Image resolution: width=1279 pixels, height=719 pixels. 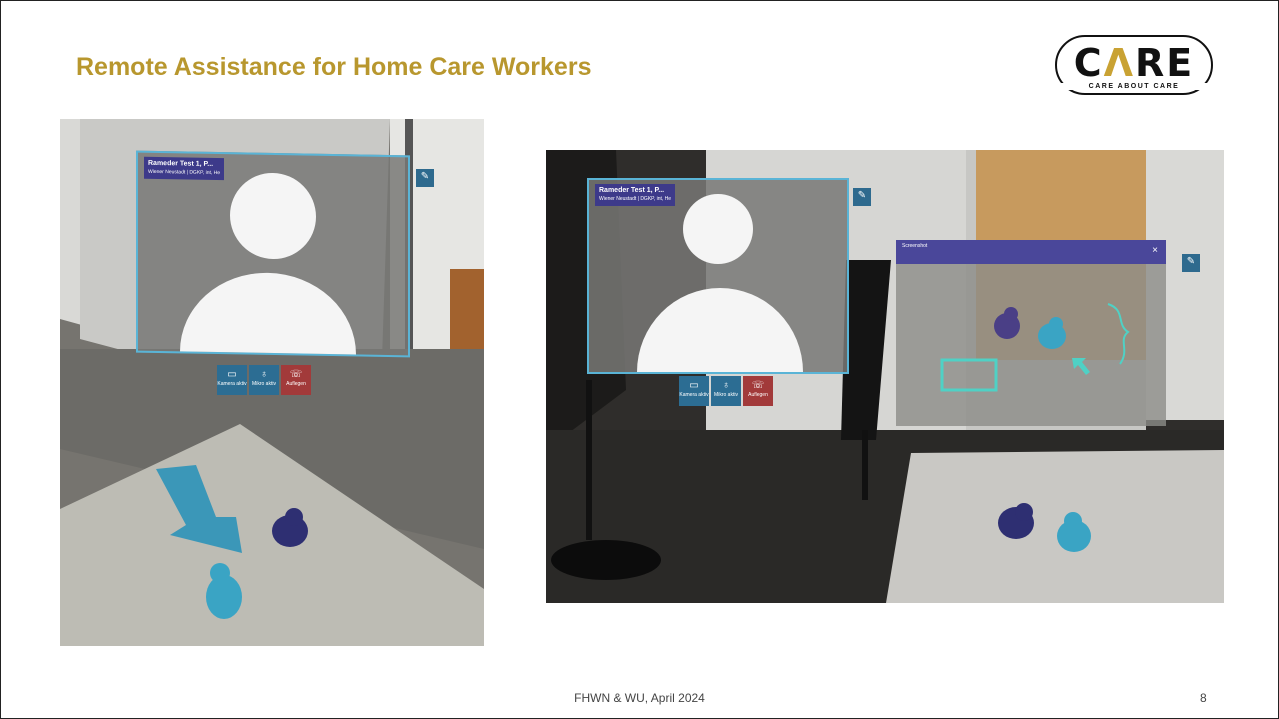 I want to click on screenshot-pin-button: ✎, so click(x=1191, y=263).